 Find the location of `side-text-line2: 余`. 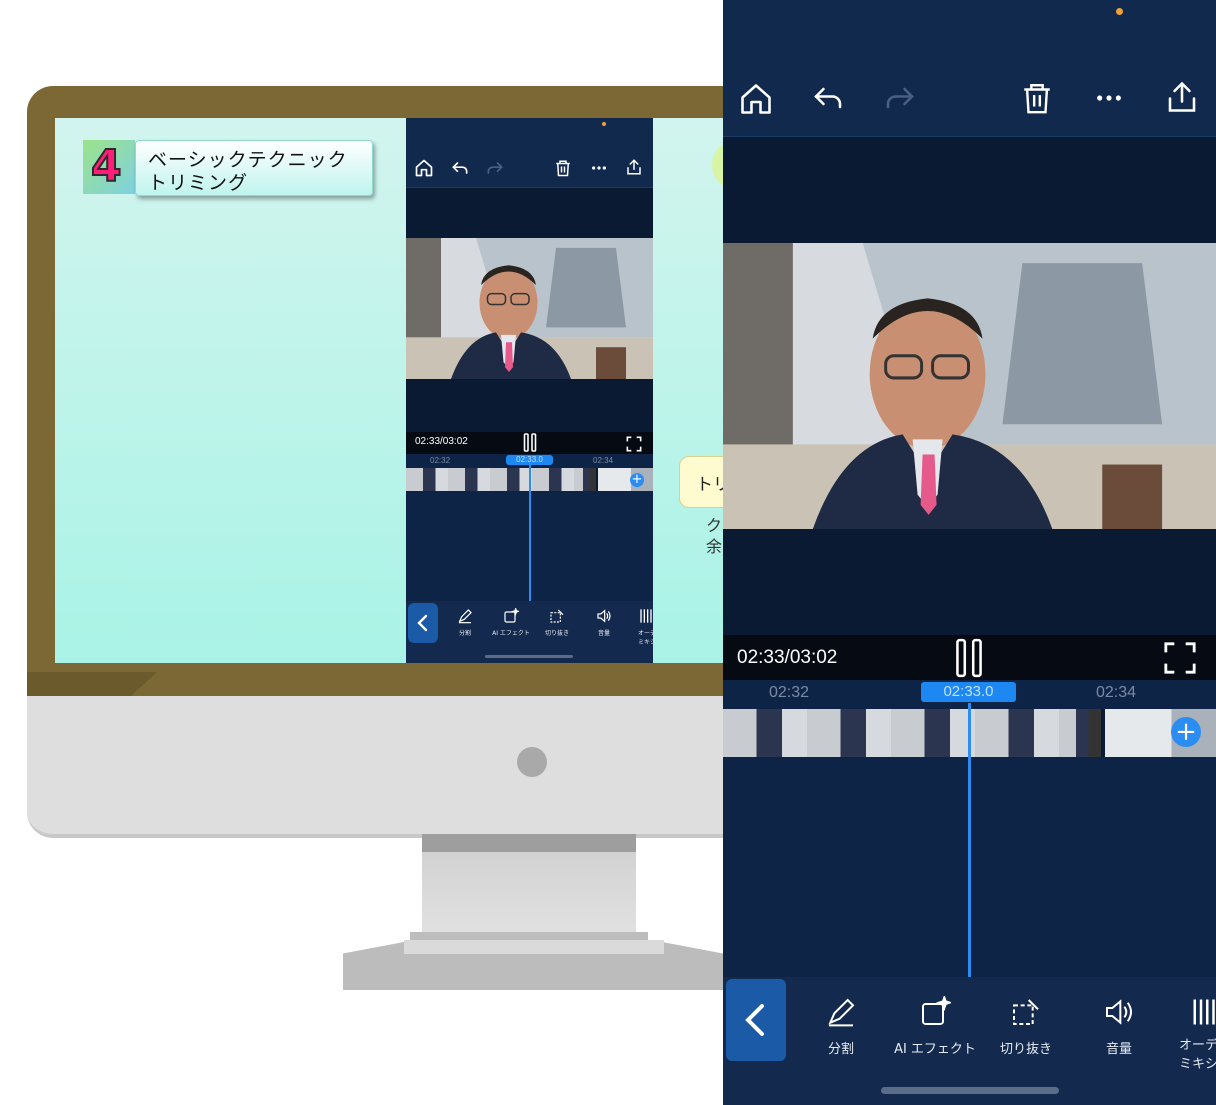

side-text-line2: 余 is located at coordinates (714, 546).